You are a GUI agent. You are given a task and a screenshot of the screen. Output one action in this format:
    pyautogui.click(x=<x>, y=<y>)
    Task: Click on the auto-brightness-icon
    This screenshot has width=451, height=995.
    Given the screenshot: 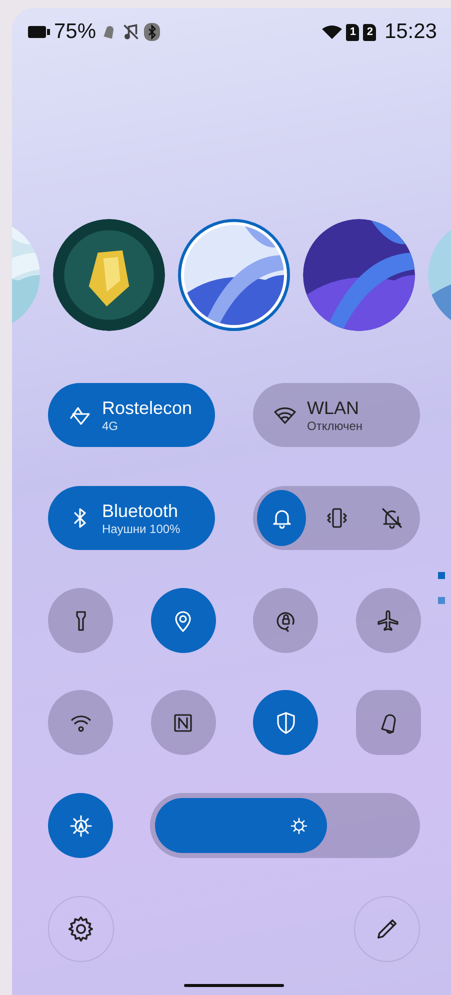 What is the action you would take?
    pyautogui.click(x=80, y=826)
    